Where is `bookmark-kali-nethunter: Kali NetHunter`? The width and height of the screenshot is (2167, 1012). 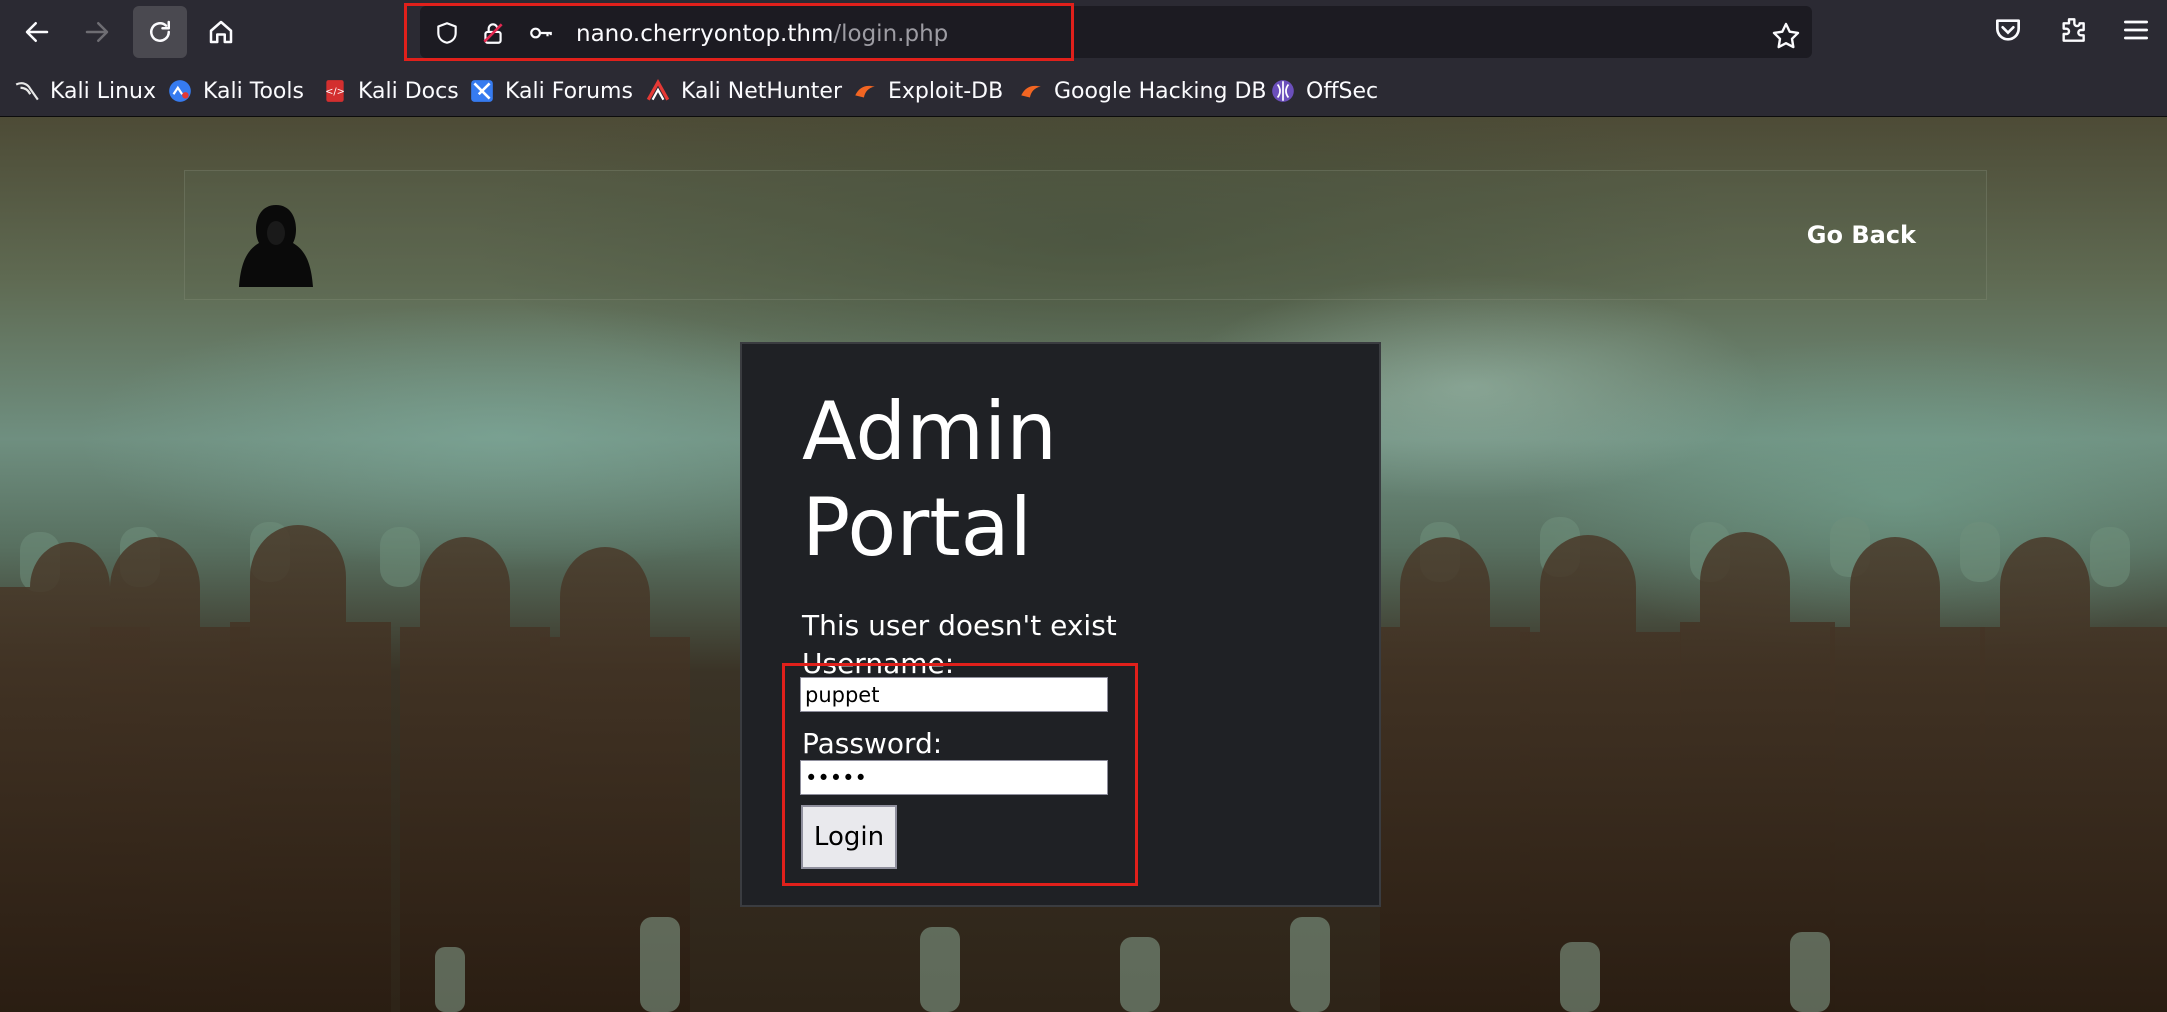
bookmark-kali-nethunter: Kali NetHunter is located at coordinates (743, 91).